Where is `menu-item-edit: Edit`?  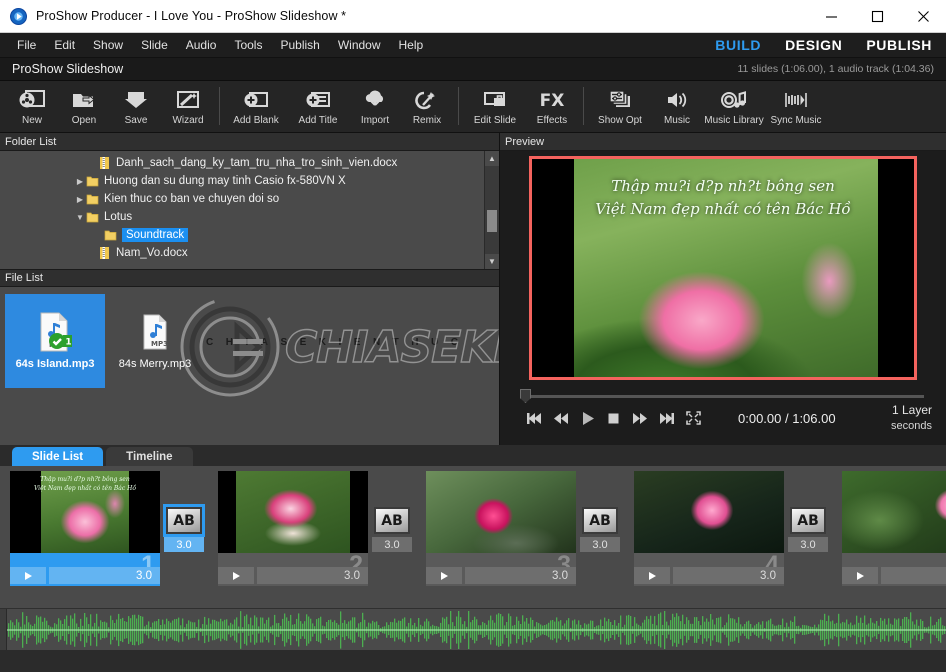
menu-item-edit: Edit is located at coordinates (64, 45).